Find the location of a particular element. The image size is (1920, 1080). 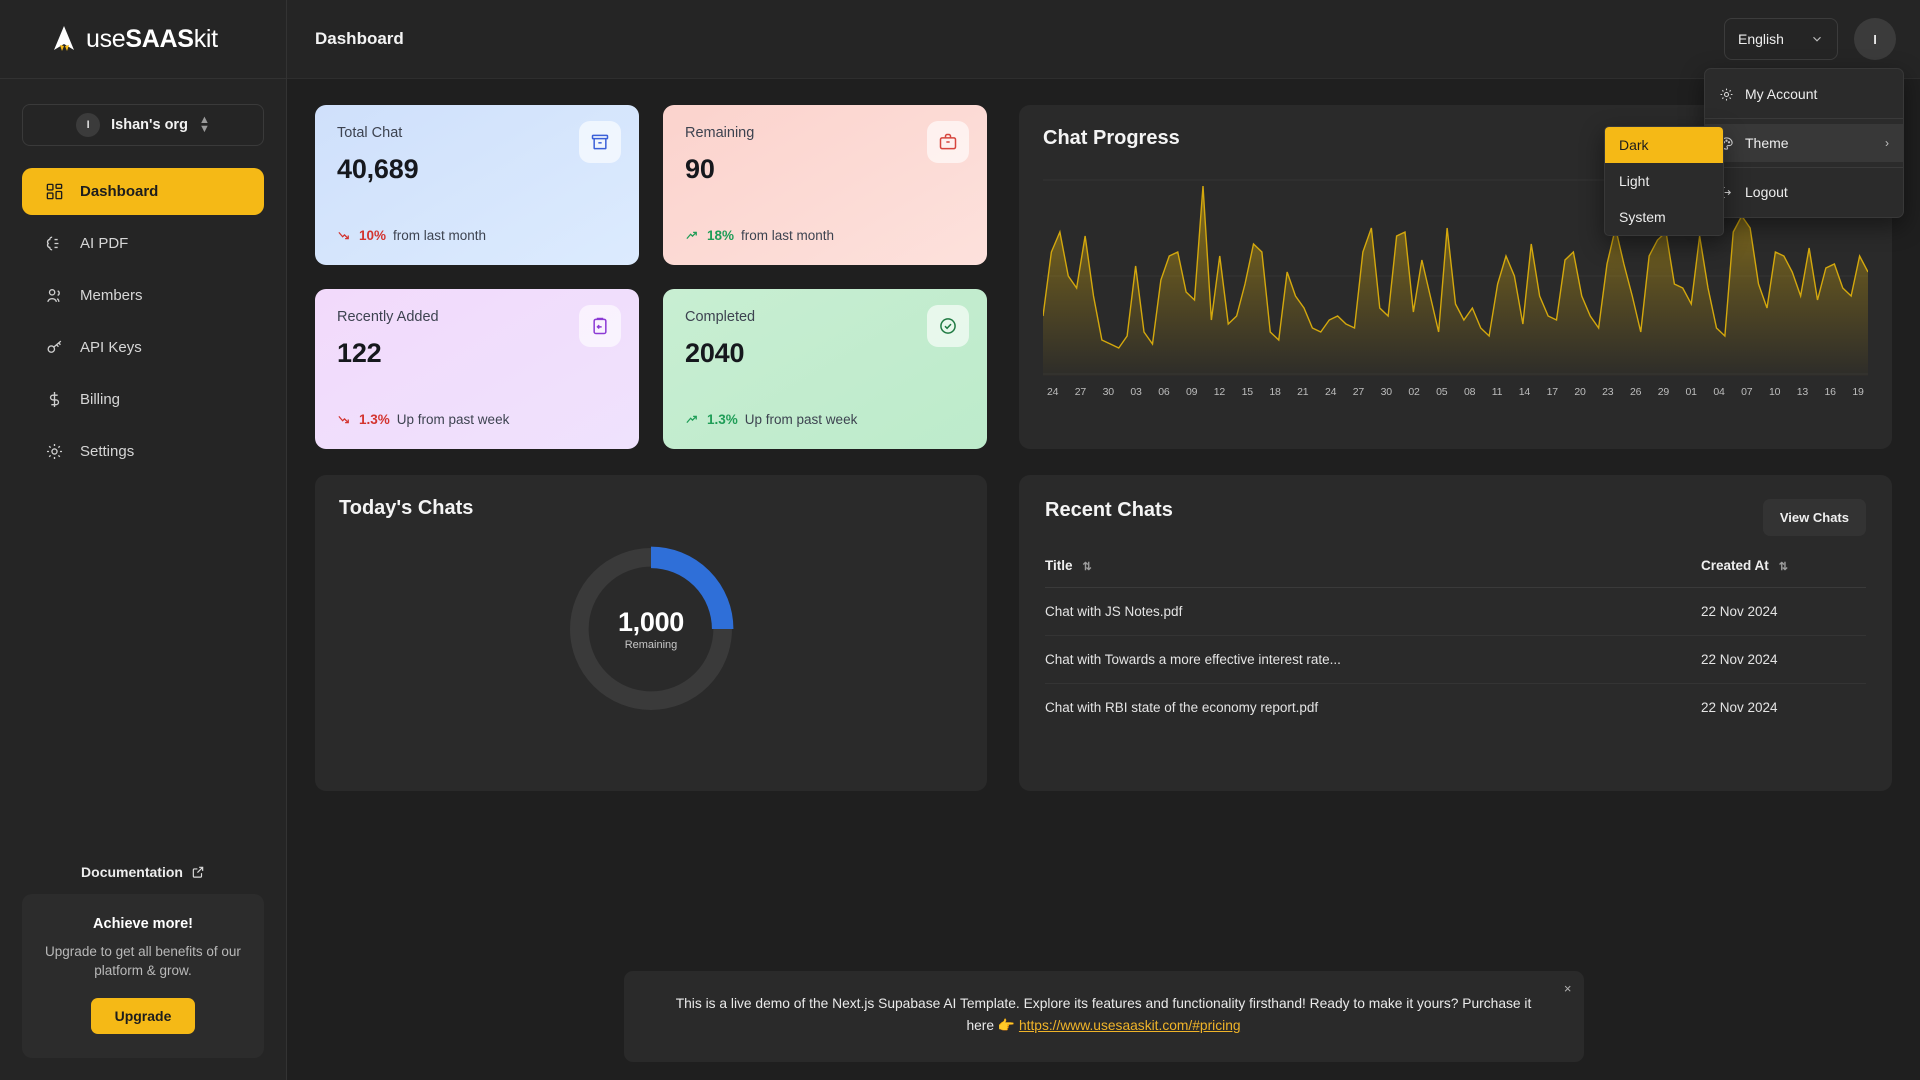

sidebar-item-label: API Keys is located at coordinates (111, 347).